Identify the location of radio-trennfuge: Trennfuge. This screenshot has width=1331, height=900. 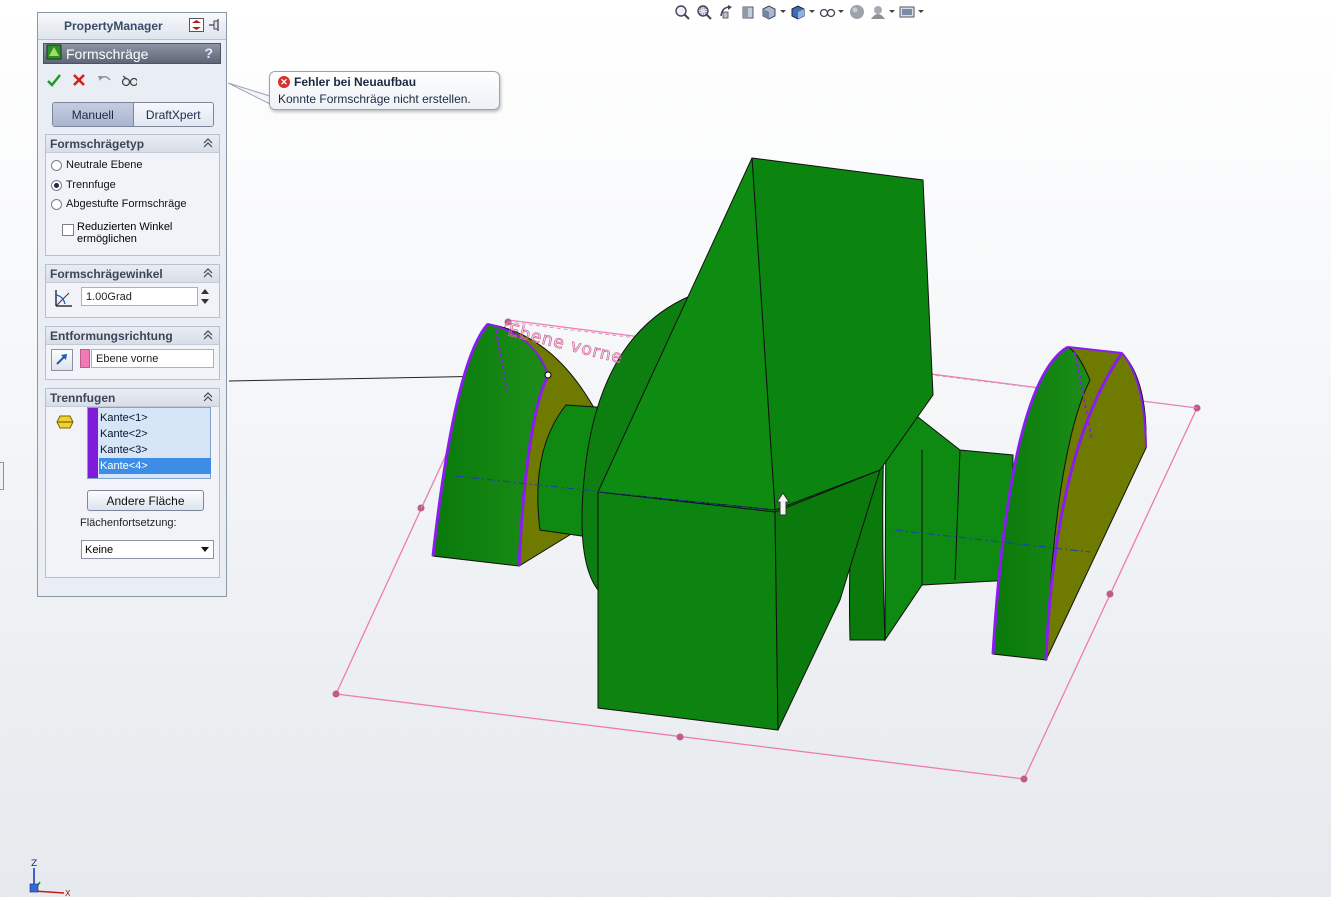
(83, 185).